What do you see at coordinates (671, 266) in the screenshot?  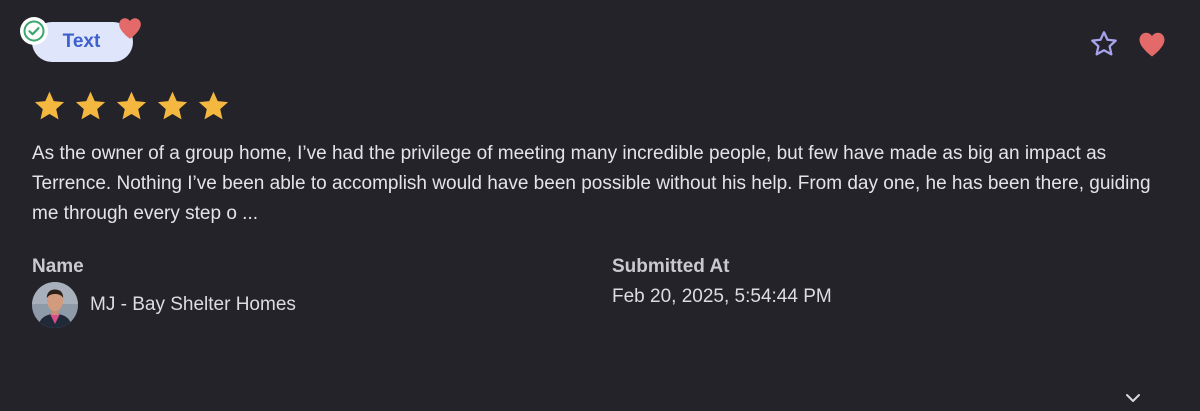 I see `submitted-at-label: Submitted At` at bounding box center [671, 266].